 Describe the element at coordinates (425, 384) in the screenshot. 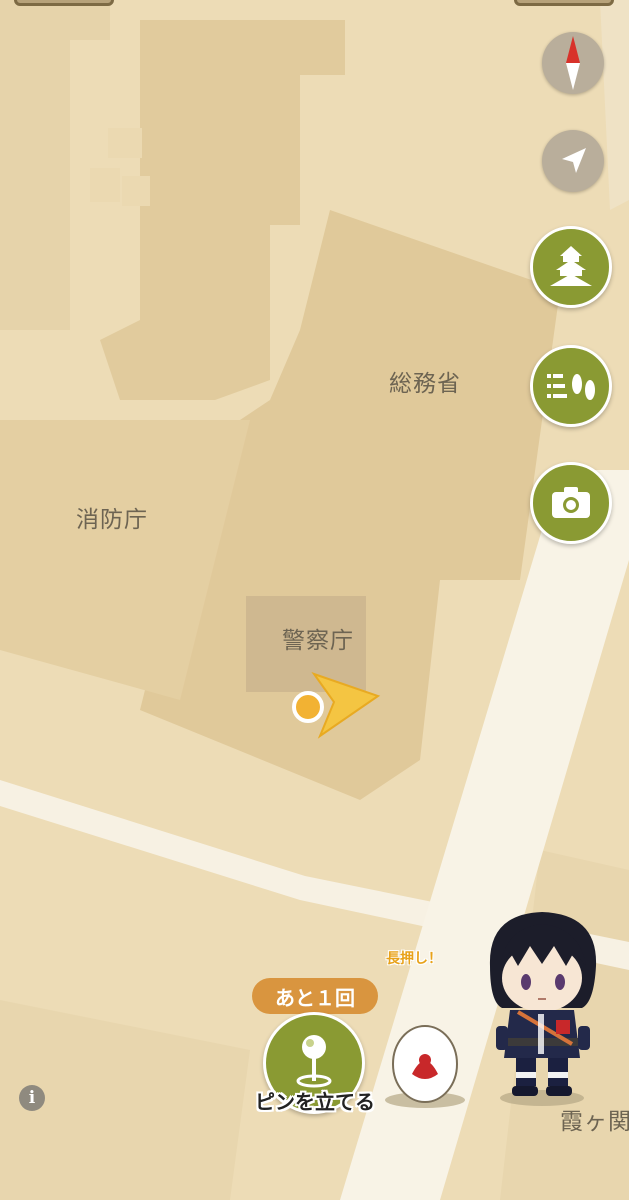

I see `map-label-soumusho: 総務省` at that location.